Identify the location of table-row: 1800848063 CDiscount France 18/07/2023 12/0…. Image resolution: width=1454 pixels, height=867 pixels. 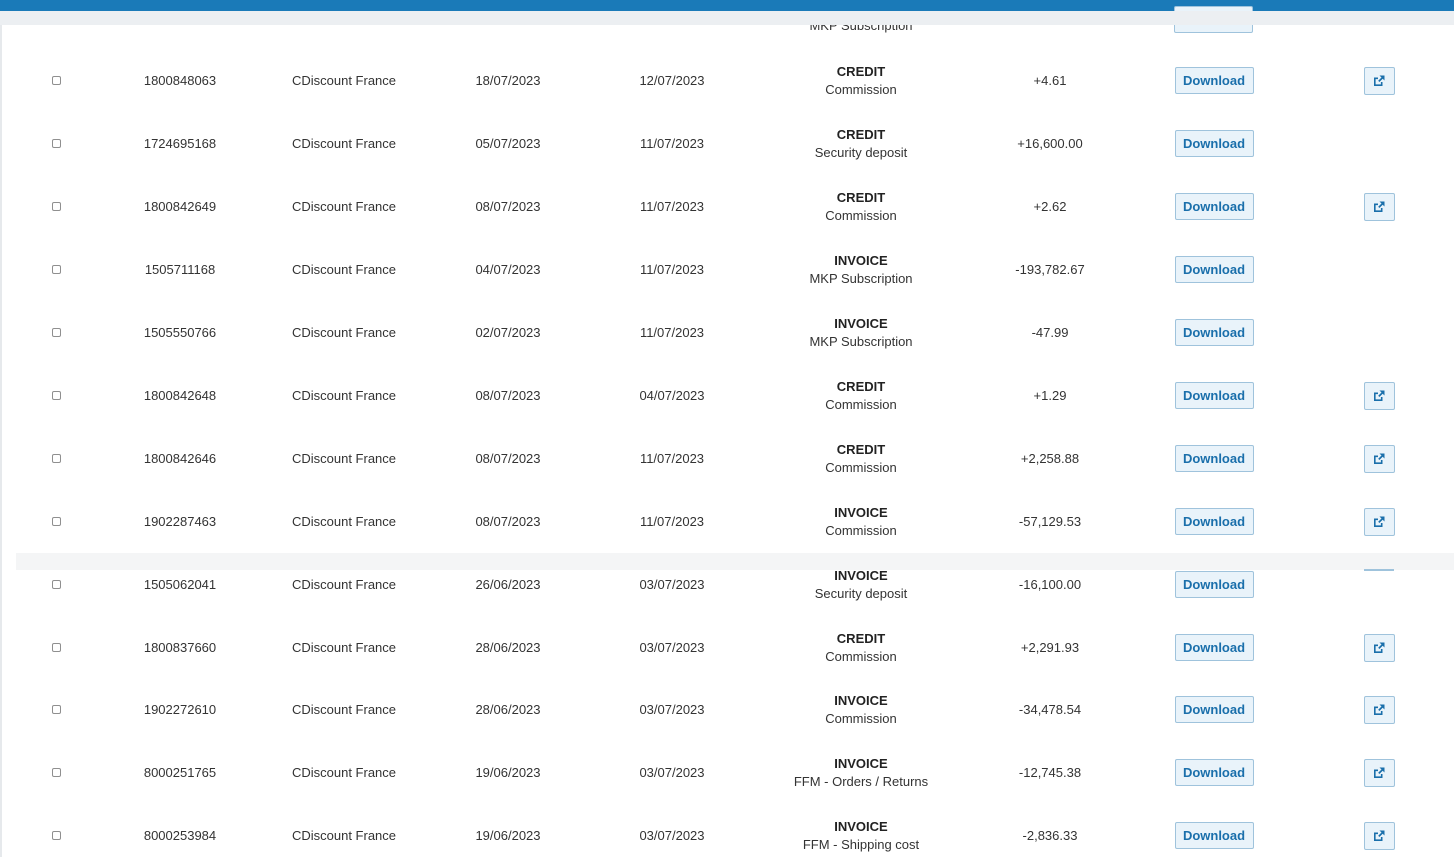
(727, 80).